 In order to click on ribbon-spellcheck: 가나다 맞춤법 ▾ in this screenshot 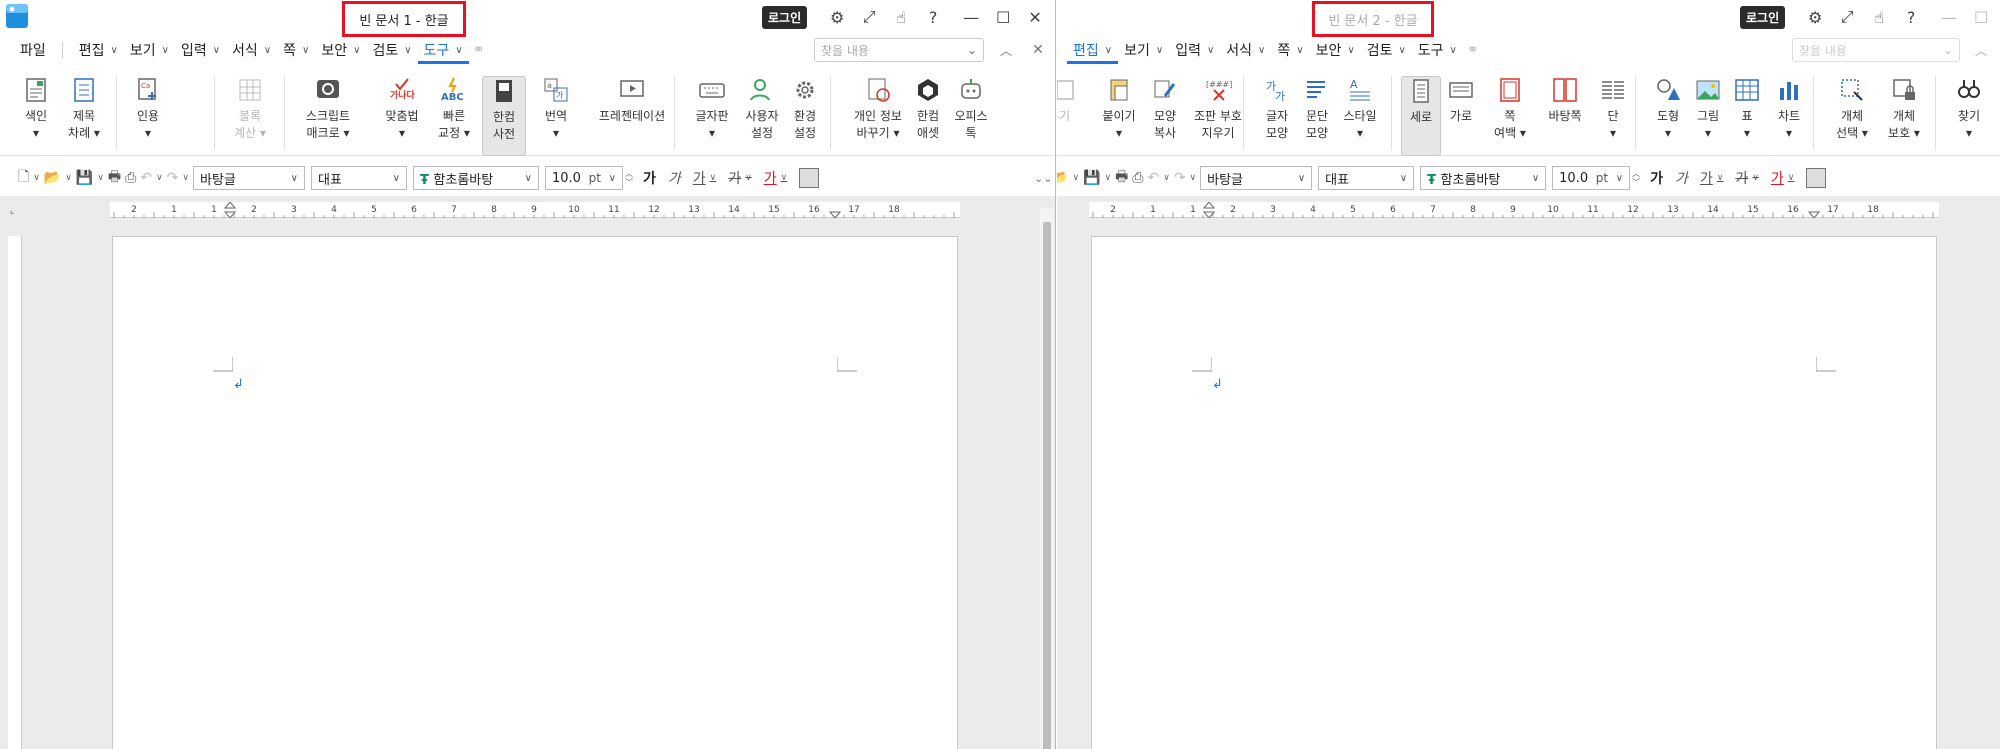, I will do `click(402, 116)`.